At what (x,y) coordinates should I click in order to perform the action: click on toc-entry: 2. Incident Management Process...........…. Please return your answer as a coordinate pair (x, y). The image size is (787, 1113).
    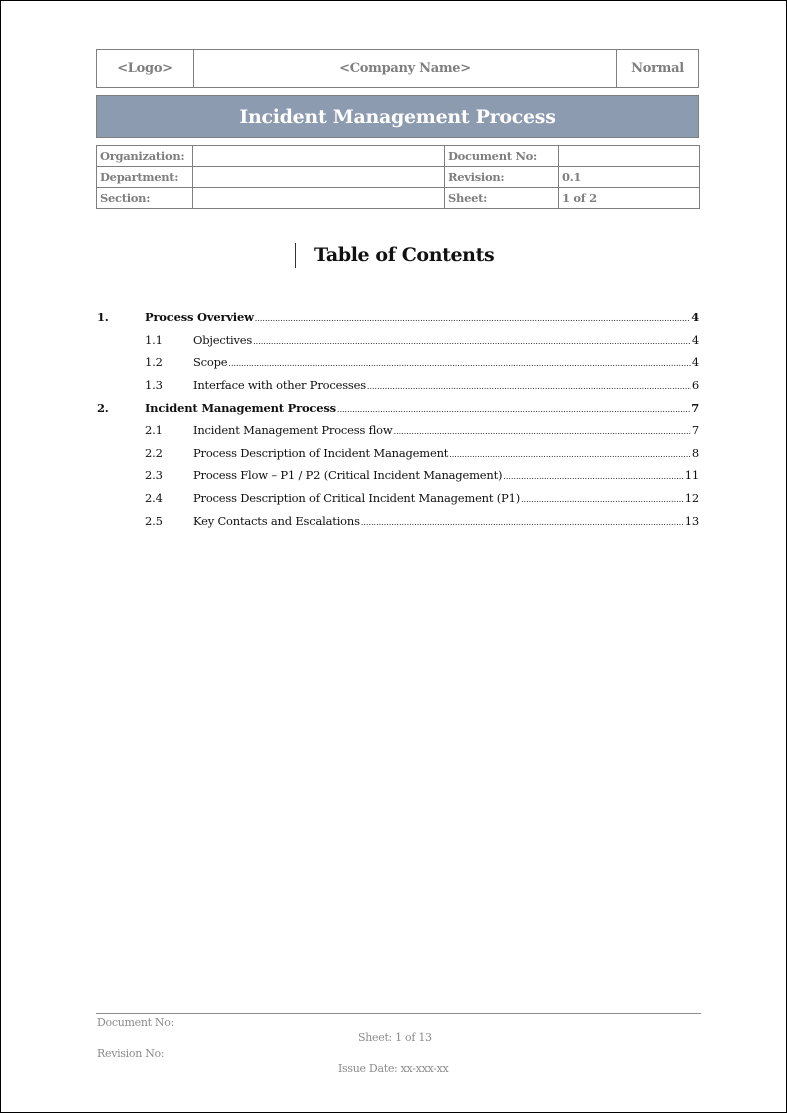
    Looking at the image, I should click on (398, 407).